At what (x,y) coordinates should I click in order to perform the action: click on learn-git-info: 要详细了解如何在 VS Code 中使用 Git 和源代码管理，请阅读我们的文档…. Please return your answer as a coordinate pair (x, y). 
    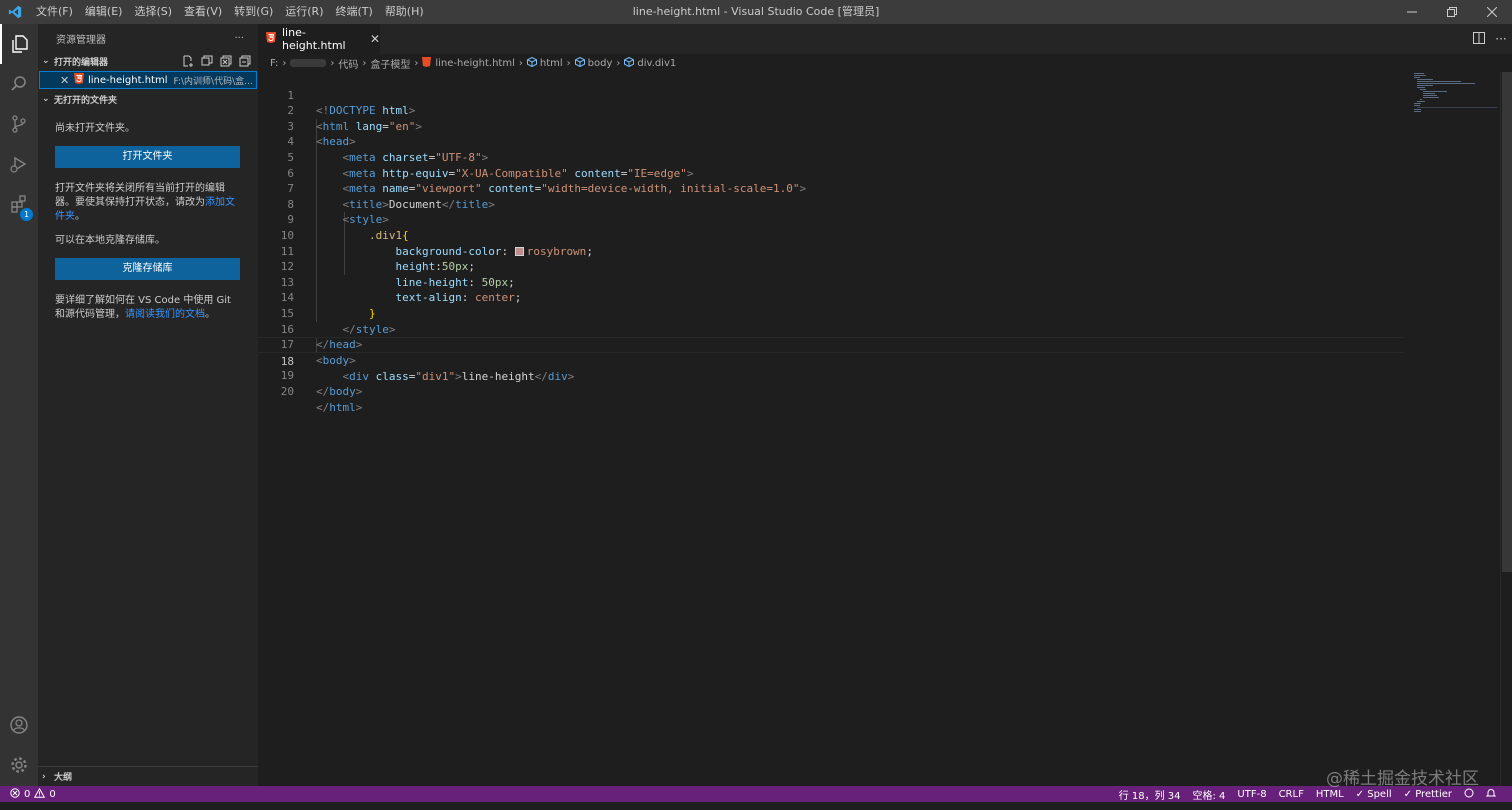
    Looking at the image, I should click on (148, 308).